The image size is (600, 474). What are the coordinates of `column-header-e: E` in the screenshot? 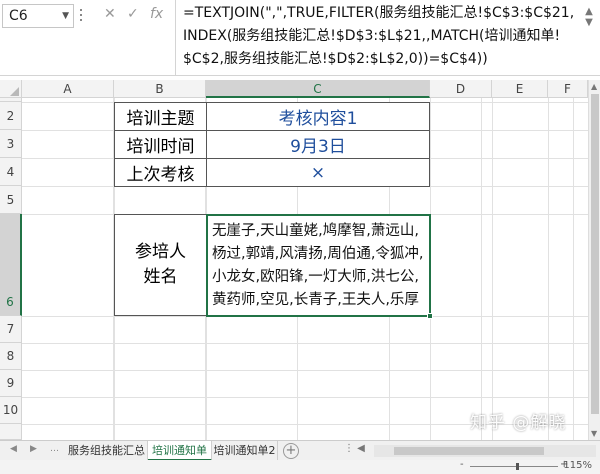 It's located at (520, 89).